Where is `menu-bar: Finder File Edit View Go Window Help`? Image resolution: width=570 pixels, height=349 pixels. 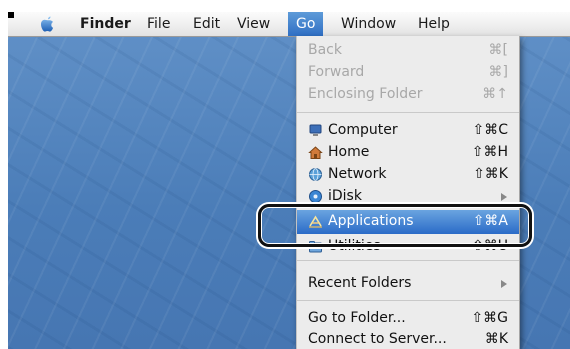 menu-bar: Finder File Edit View Go Window Help is located at coordinates (289, 24).